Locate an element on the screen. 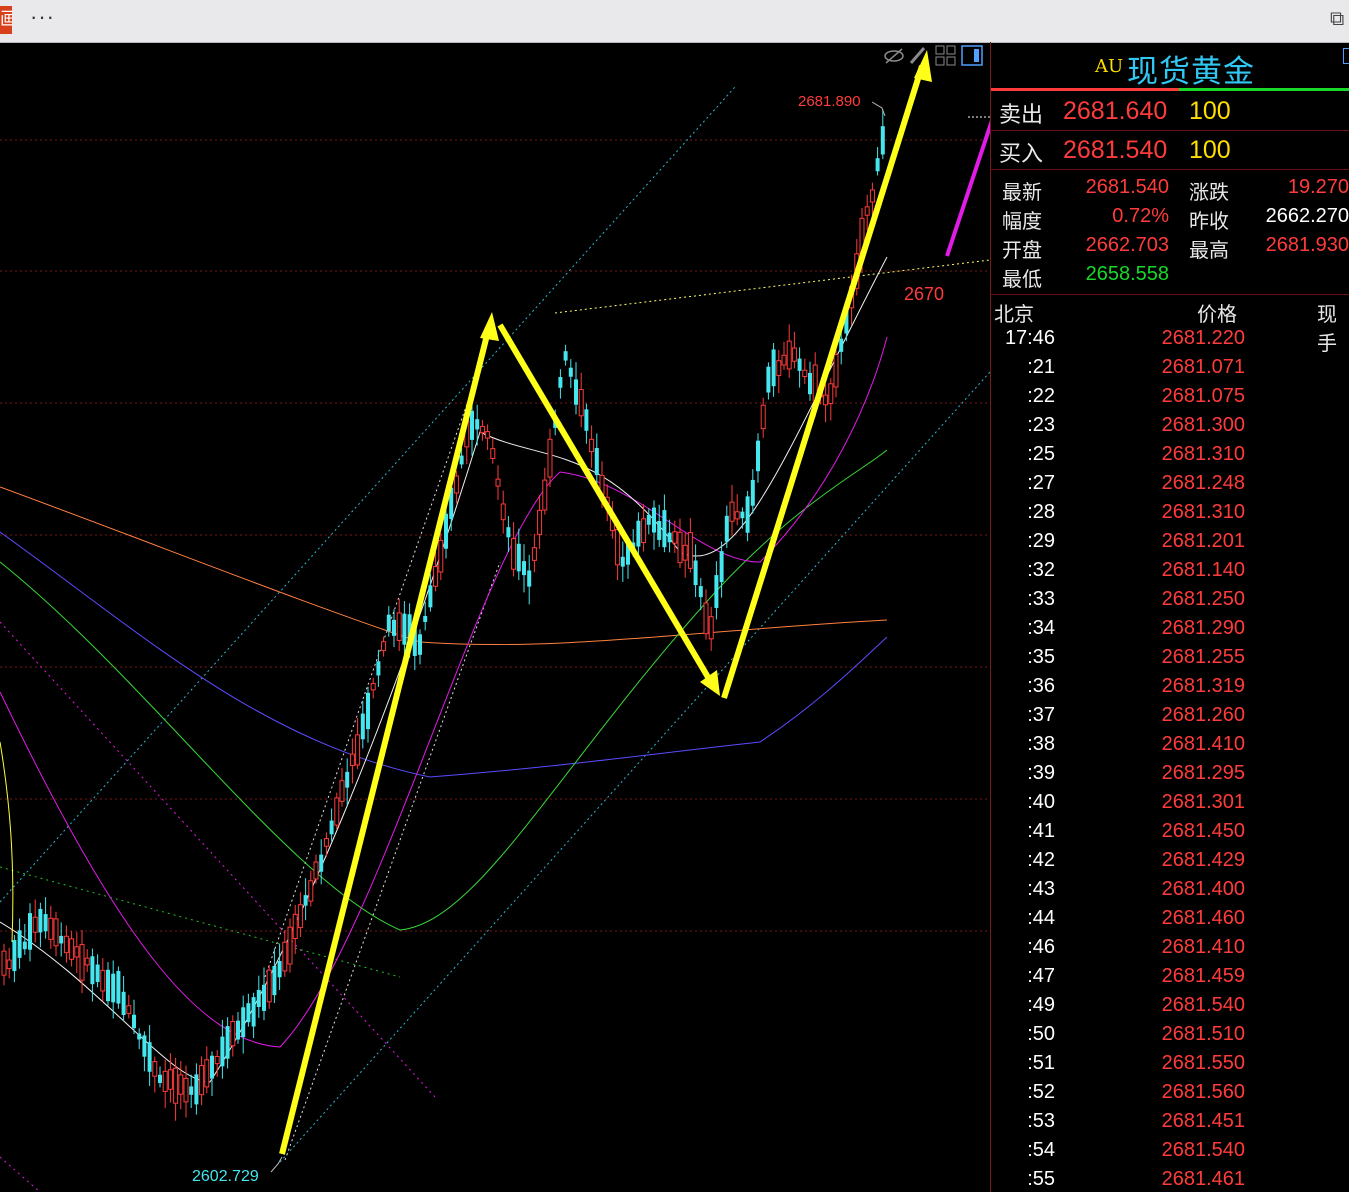  tick-row: :49 2681.540 is located at coordinates (1170, 1008).